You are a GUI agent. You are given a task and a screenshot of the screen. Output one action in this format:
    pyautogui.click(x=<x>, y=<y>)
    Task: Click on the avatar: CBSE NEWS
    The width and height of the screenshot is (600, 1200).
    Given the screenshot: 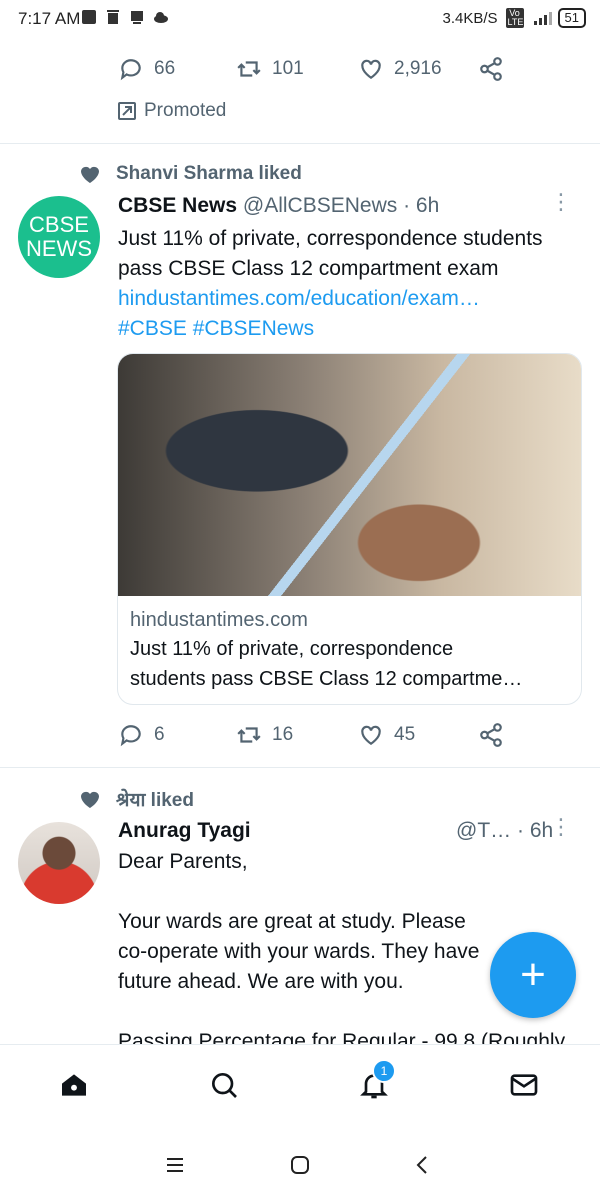 What is the action you would take?
    pyautogui.click(x=59, y=237)
    